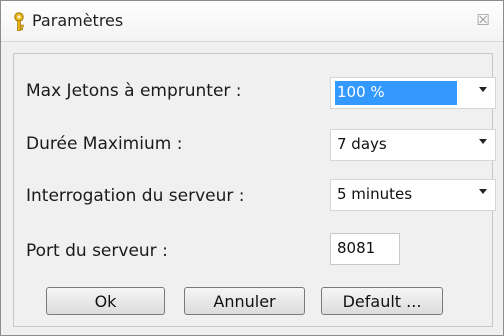 Image resolution: width=504 pixels, height=336 pixels. I want to click on server-port-input: 8081, so click(365, 249).